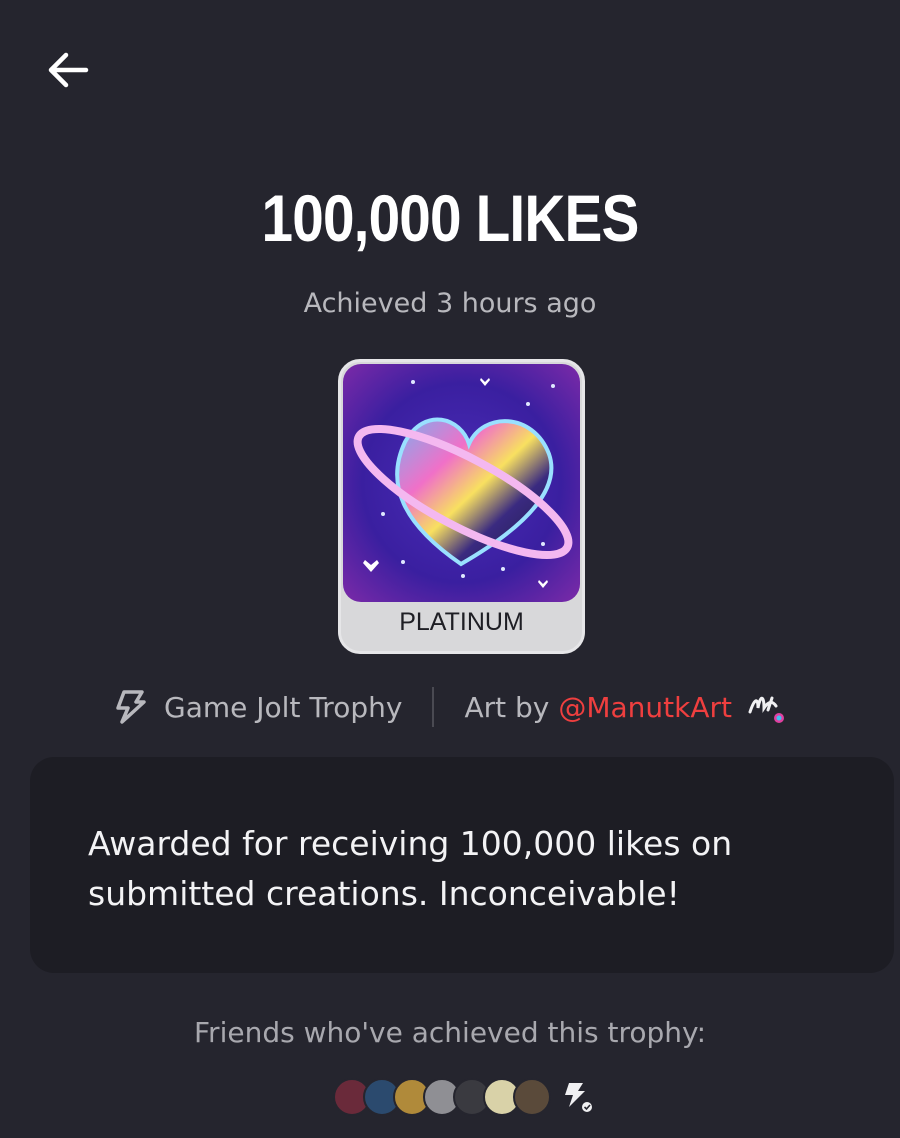 The image size is (900, 1138). What do you see at coordinates (465, 1097) in the screenshot?
I see `friends-avatars` at bounding box center [465, 1097].